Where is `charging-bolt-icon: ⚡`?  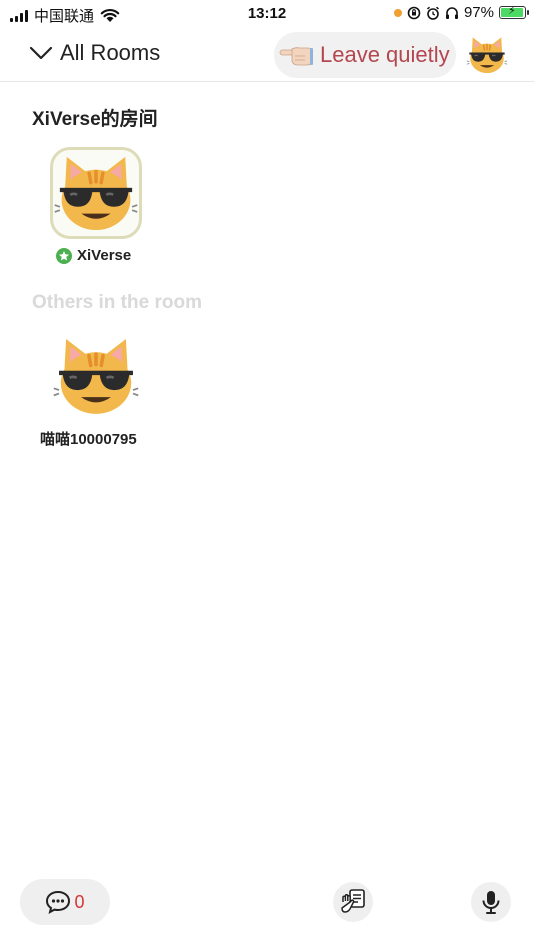
charging-bolt-icon: ⚡ is located at coordinates (512, 11).